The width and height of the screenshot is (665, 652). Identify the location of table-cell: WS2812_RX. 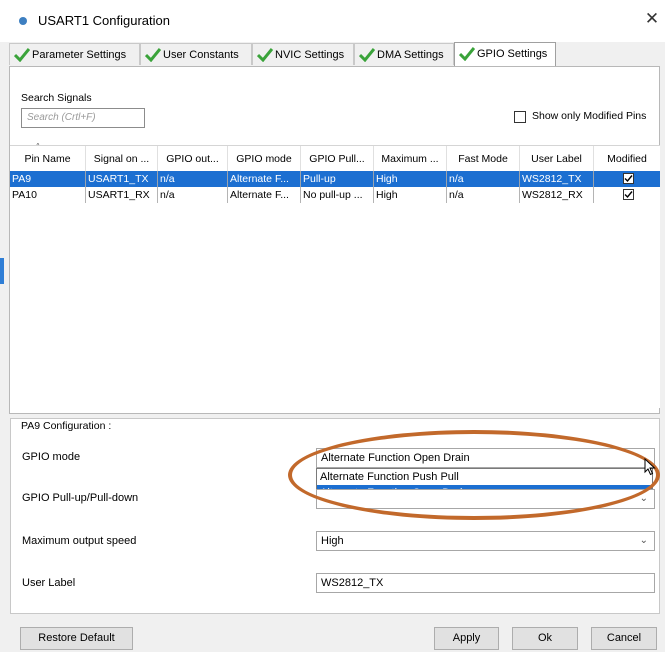
(557, 195).